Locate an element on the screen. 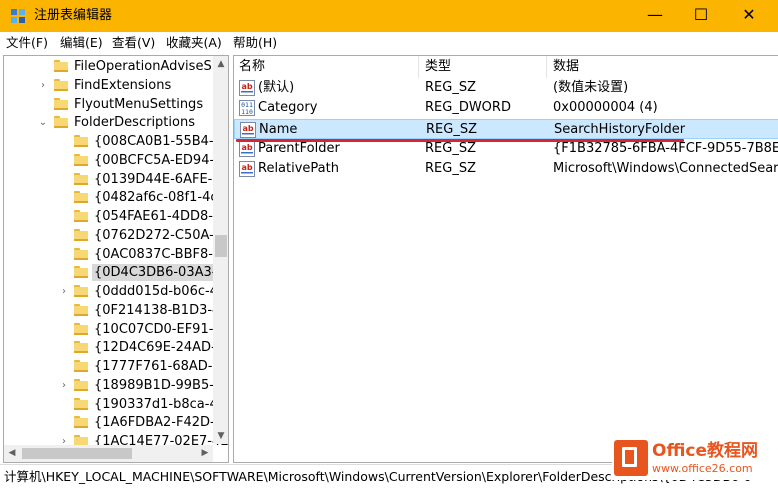 The image size is (778, 488). tree-item-label: {0ddd015d-b06c-4 is located at coordinates (156, 291).